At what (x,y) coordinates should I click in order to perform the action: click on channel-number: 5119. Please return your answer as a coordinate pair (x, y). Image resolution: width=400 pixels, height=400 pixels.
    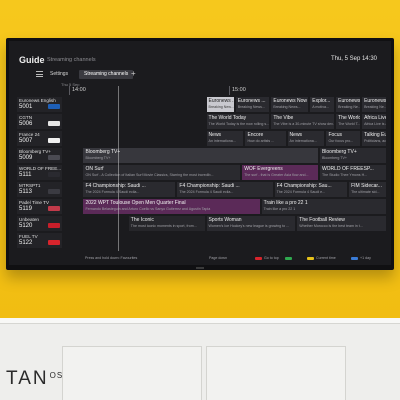
    Looking at the image, I should click on (25, 209).